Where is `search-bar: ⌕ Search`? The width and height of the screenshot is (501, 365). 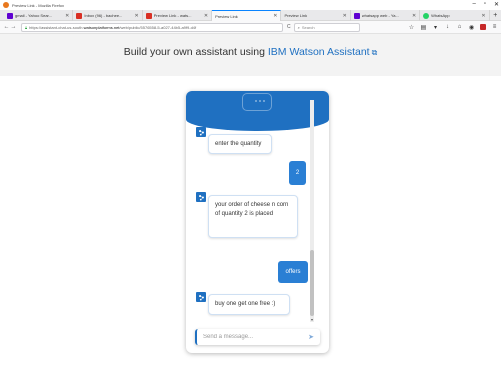
search-bar: ⌕ Search is located at coordinates (326, 27).